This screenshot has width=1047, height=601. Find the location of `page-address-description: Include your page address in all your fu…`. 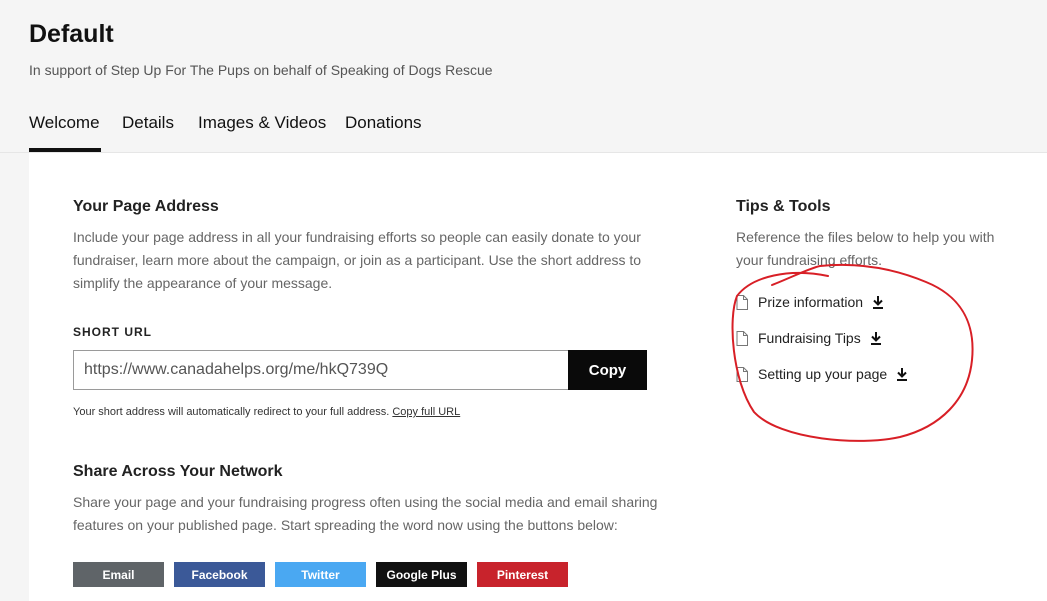

page-address-description: Include your page address in all your fu… is located at coordinates (357, 260).